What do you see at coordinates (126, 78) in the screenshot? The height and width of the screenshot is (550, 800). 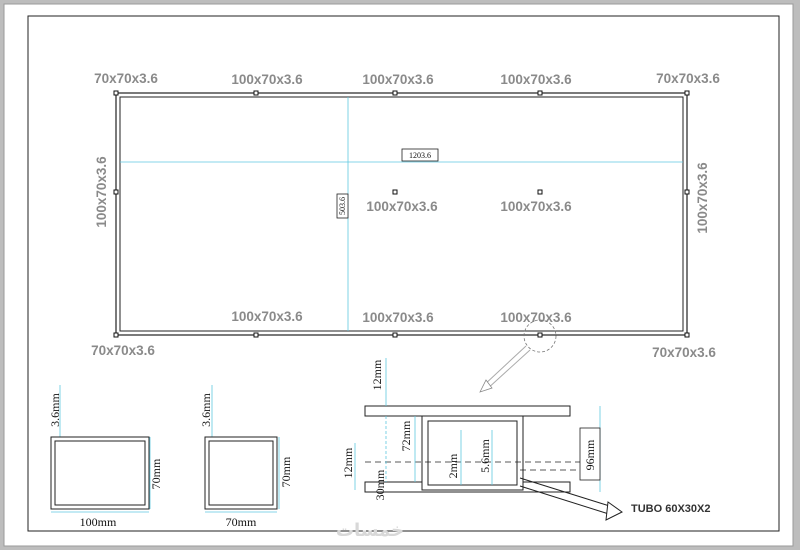 I see `label-corner-top-left: 70x70x3.6` at bounding box center [126, 78].